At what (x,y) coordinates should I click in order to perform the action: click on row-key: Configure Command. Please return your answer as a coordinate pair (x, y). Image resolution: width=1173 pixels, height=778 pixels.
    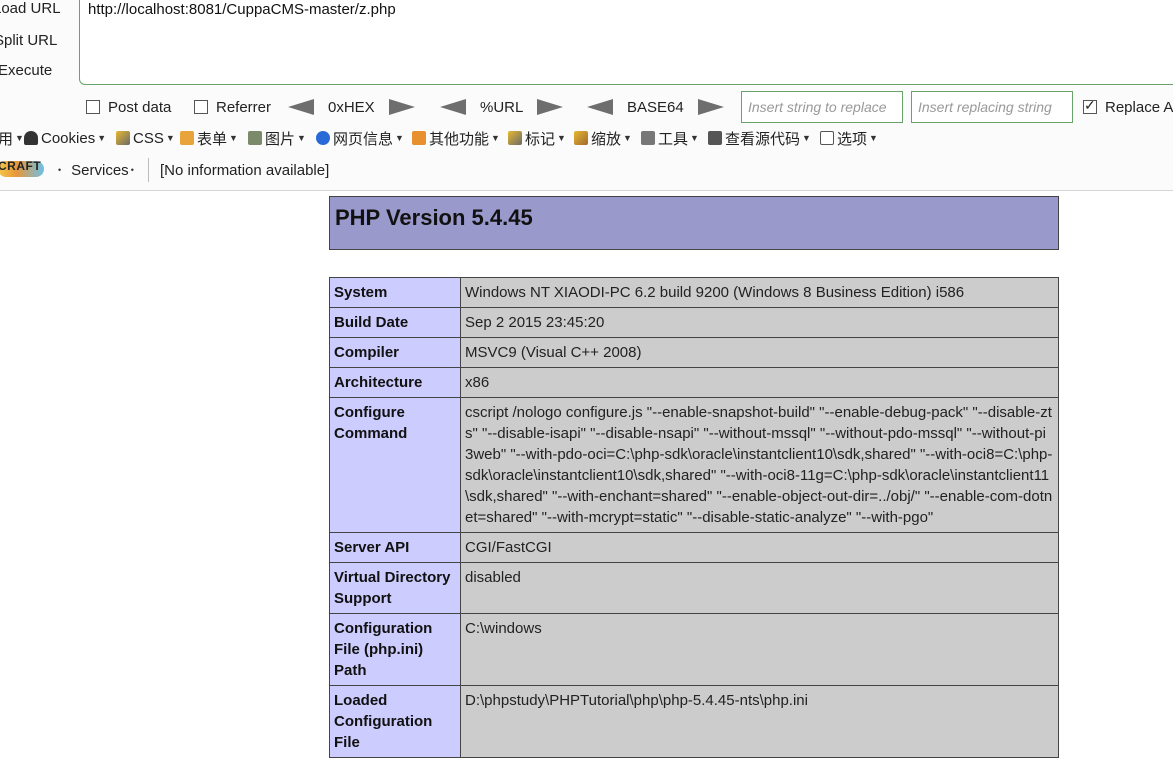
    Looking at the image, I should click on (395, 465).